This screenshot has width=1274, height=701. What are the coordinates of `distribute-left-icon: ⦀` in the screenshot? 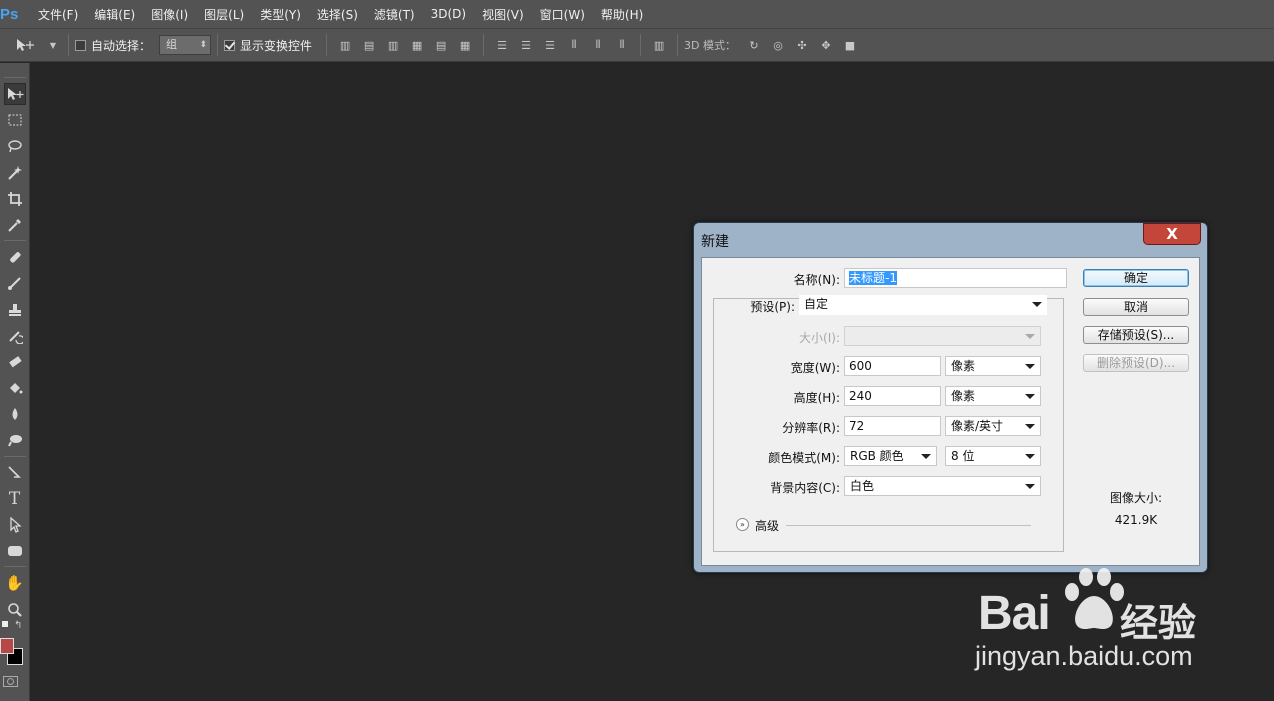 It's located at (574, 45).